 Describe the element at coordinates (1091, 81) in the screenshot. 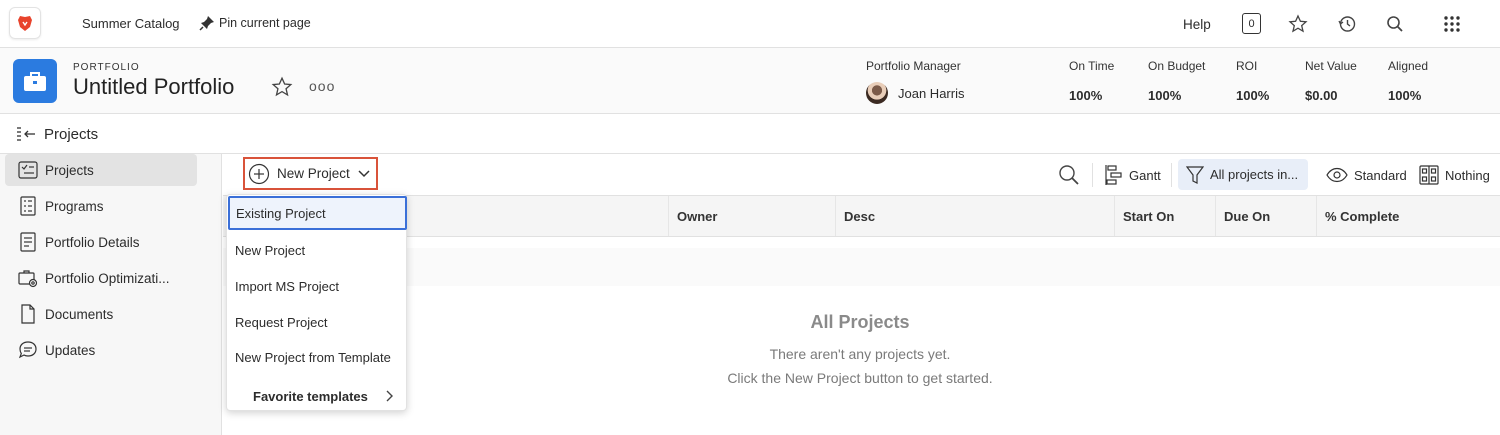

I see `metric-on-time: On Time 100%` at that location.